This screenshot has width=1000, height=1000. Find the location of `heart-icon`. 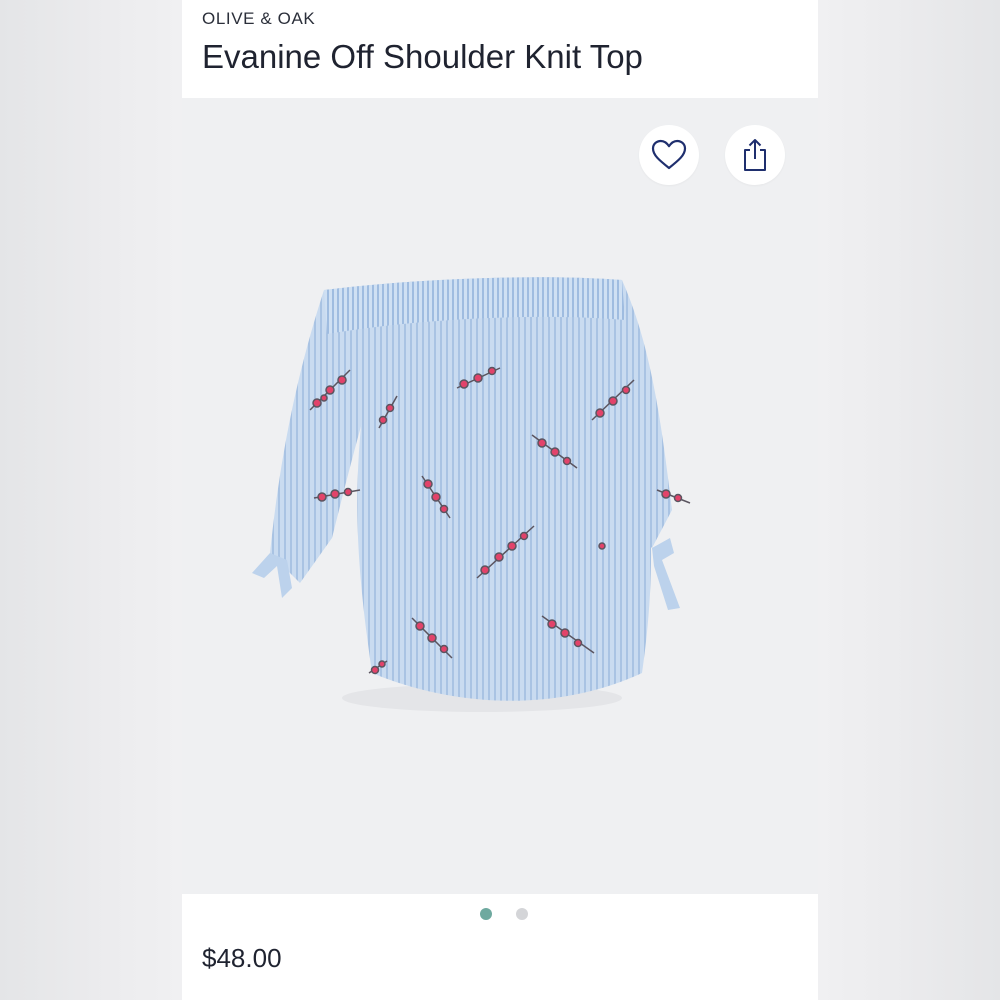

heart-icon is located at coordinates (669, 154).